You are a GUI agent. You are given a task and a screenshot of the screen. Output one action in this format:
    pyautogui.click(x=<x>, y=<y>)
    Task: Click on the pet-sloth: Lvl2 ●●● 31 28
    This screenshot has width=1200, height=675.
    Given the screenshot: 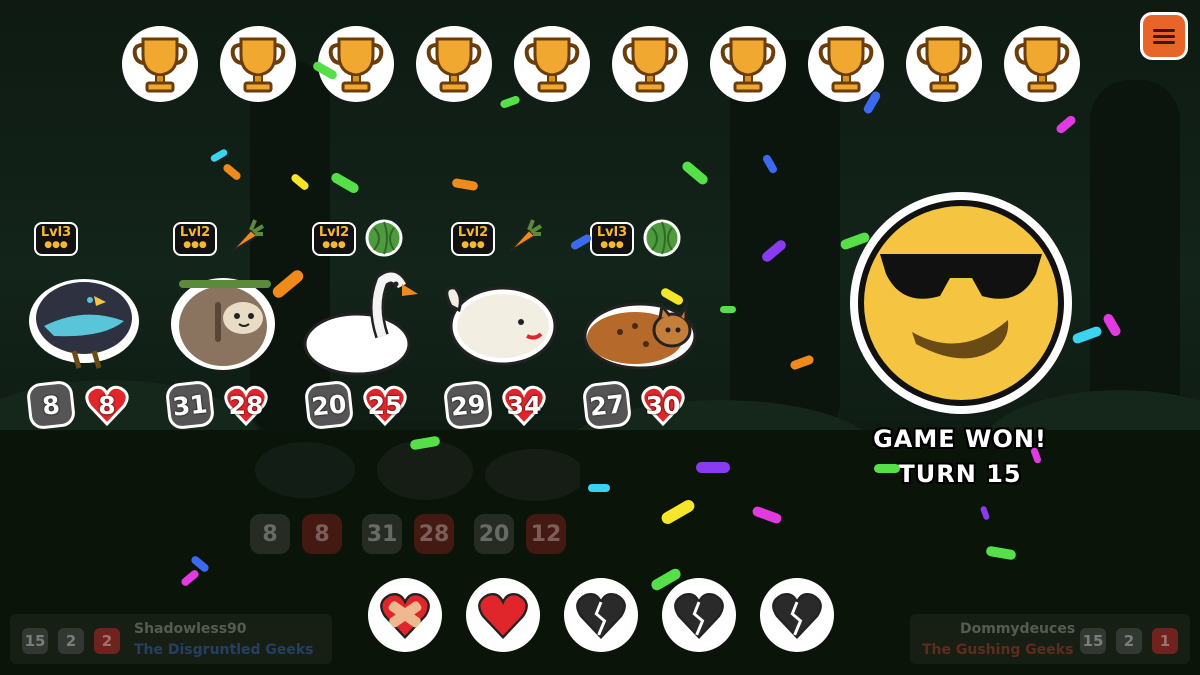 What is the action you would take?
    pyautogui.click(x=223, y=330)
    